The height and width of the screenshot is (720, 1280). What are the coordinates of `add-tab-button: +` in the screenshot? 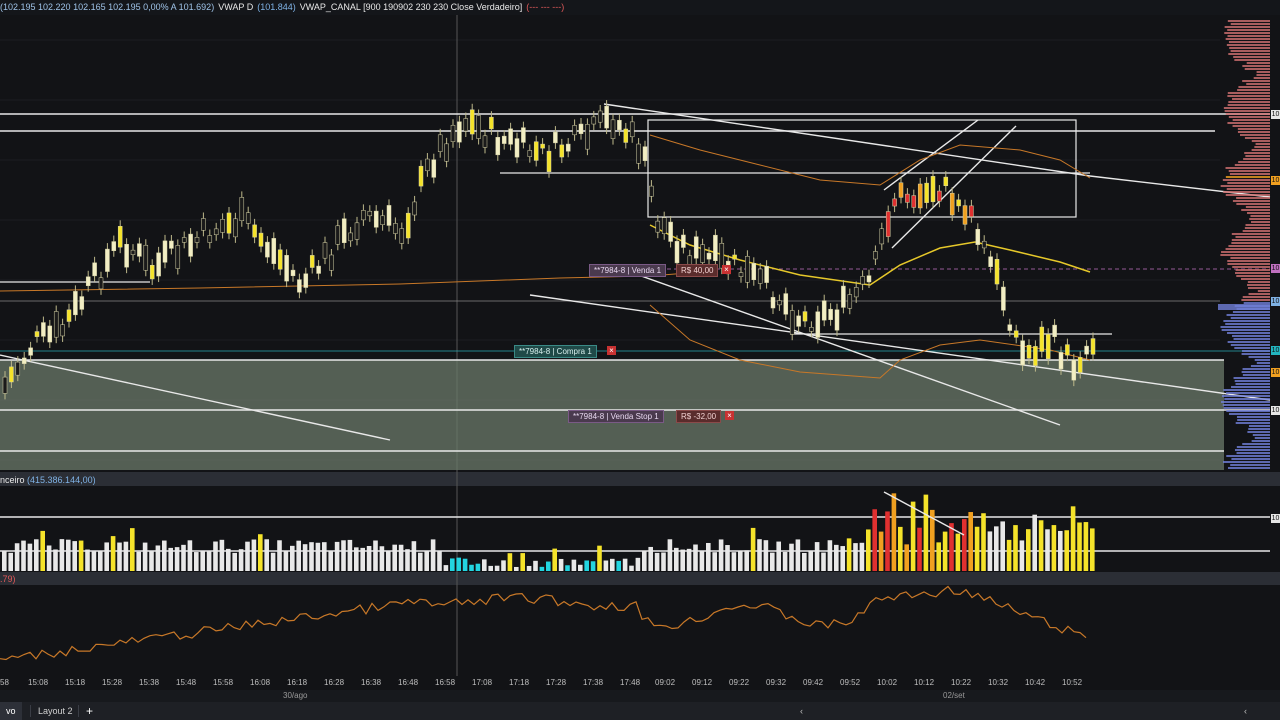 It's located at (89, 711).